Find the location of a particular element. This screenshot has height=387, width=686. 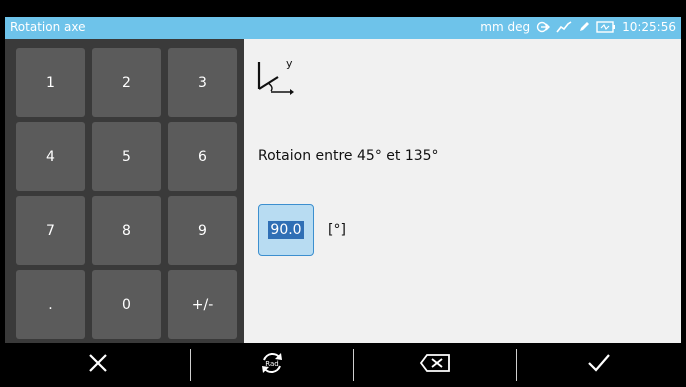

cancel-button is located at coordinates (97, 365).